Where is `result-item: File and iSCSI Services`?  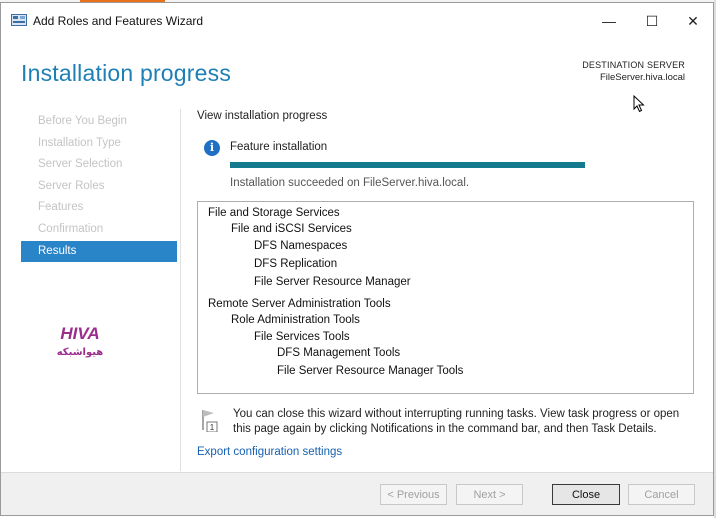 result-item: File and iSCSI Services is located at coordinates (291, 229).